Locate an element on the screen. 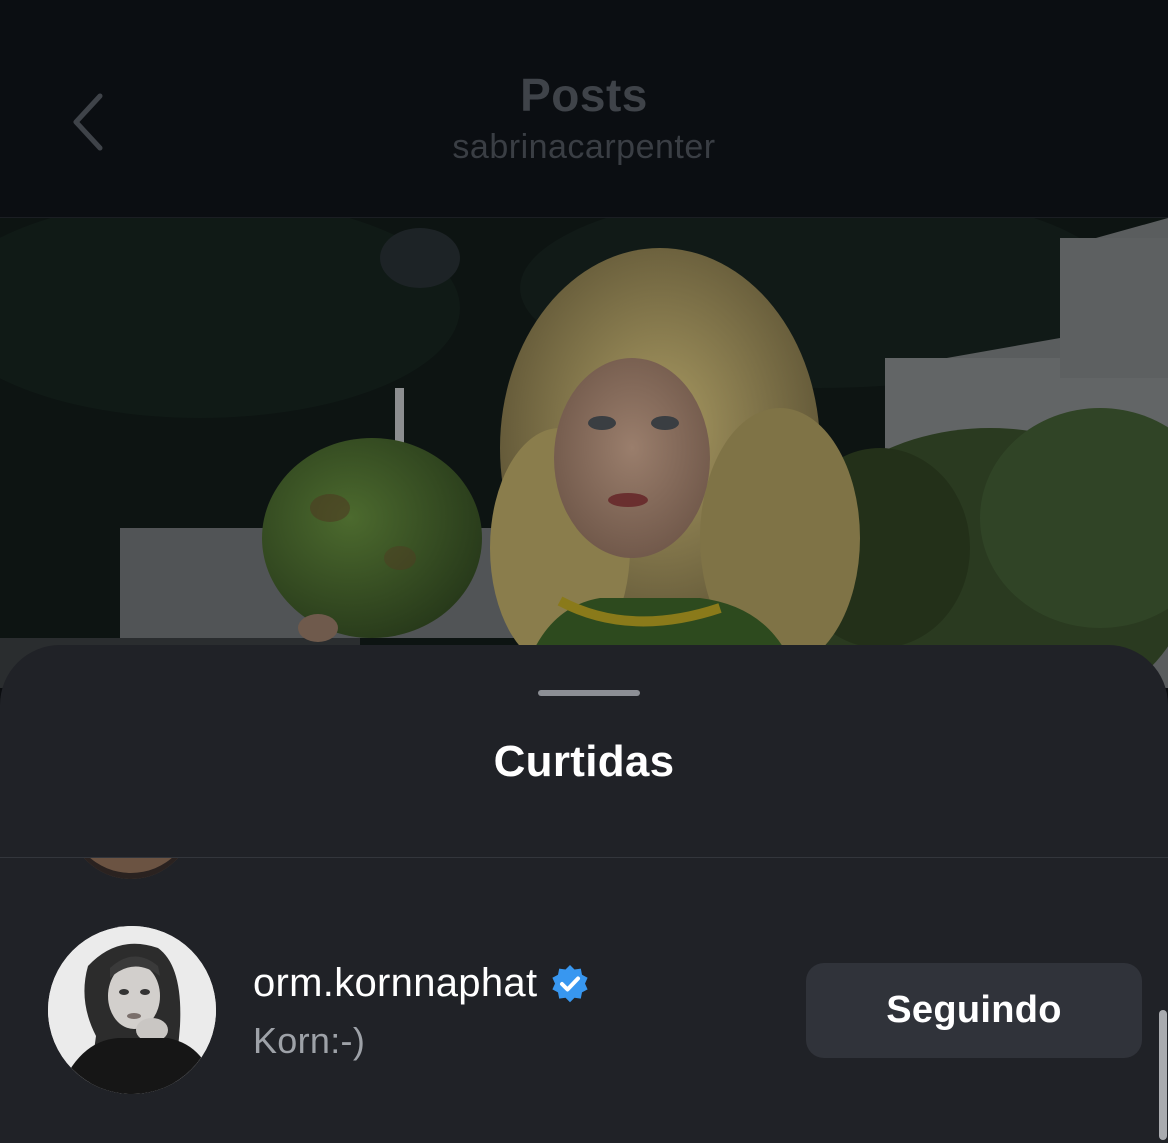  scrollbar is located at coordinates (1163, 1075).